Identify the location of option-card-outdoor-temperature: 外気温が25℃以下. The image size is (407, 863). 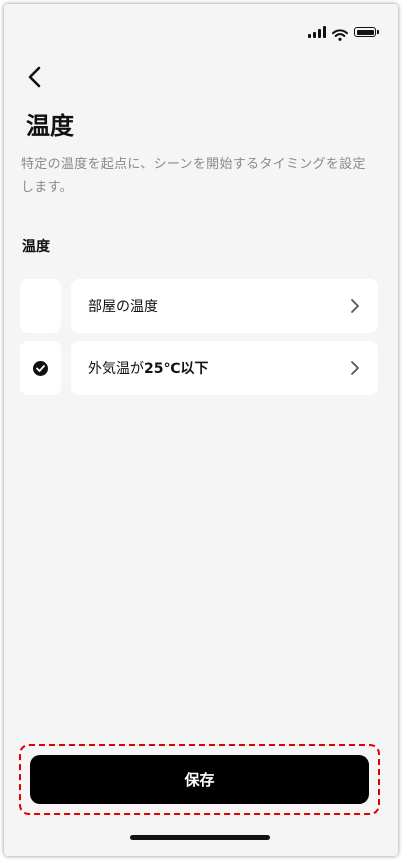
(224, 368).